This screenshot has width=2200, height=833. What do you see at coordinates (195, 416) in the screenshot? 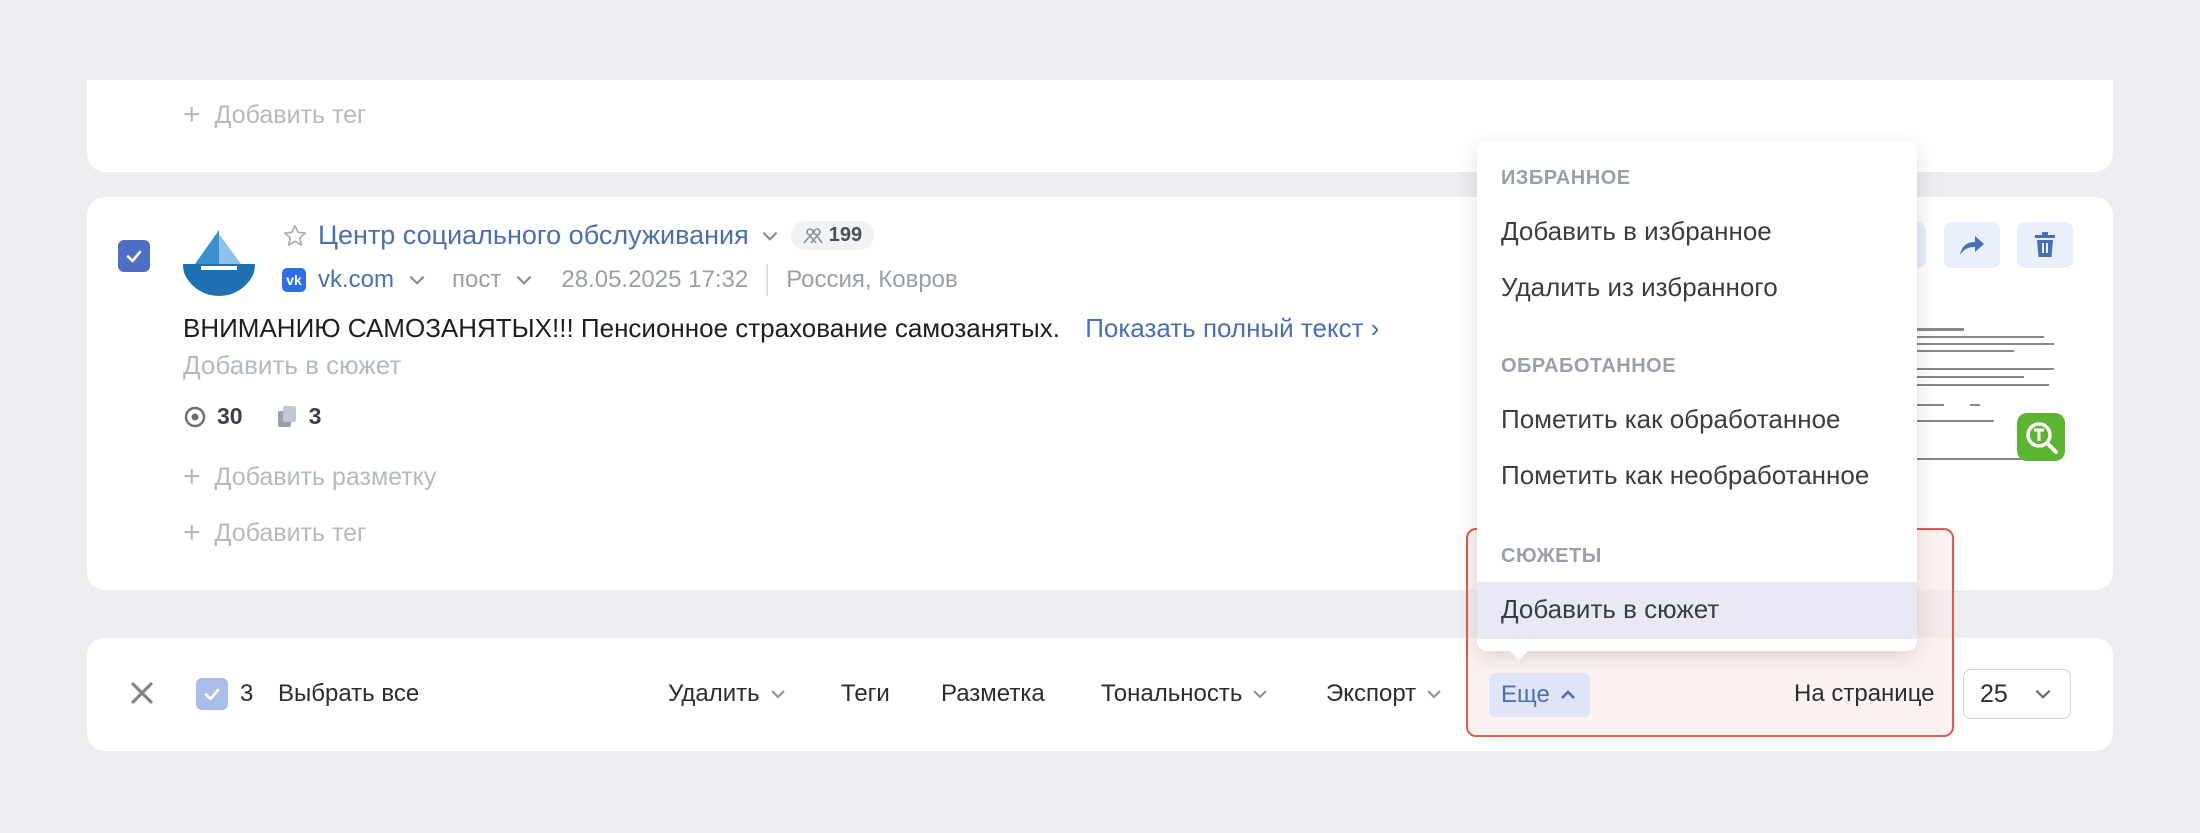
I see `eye-icon` at bounding box center [195, 416].